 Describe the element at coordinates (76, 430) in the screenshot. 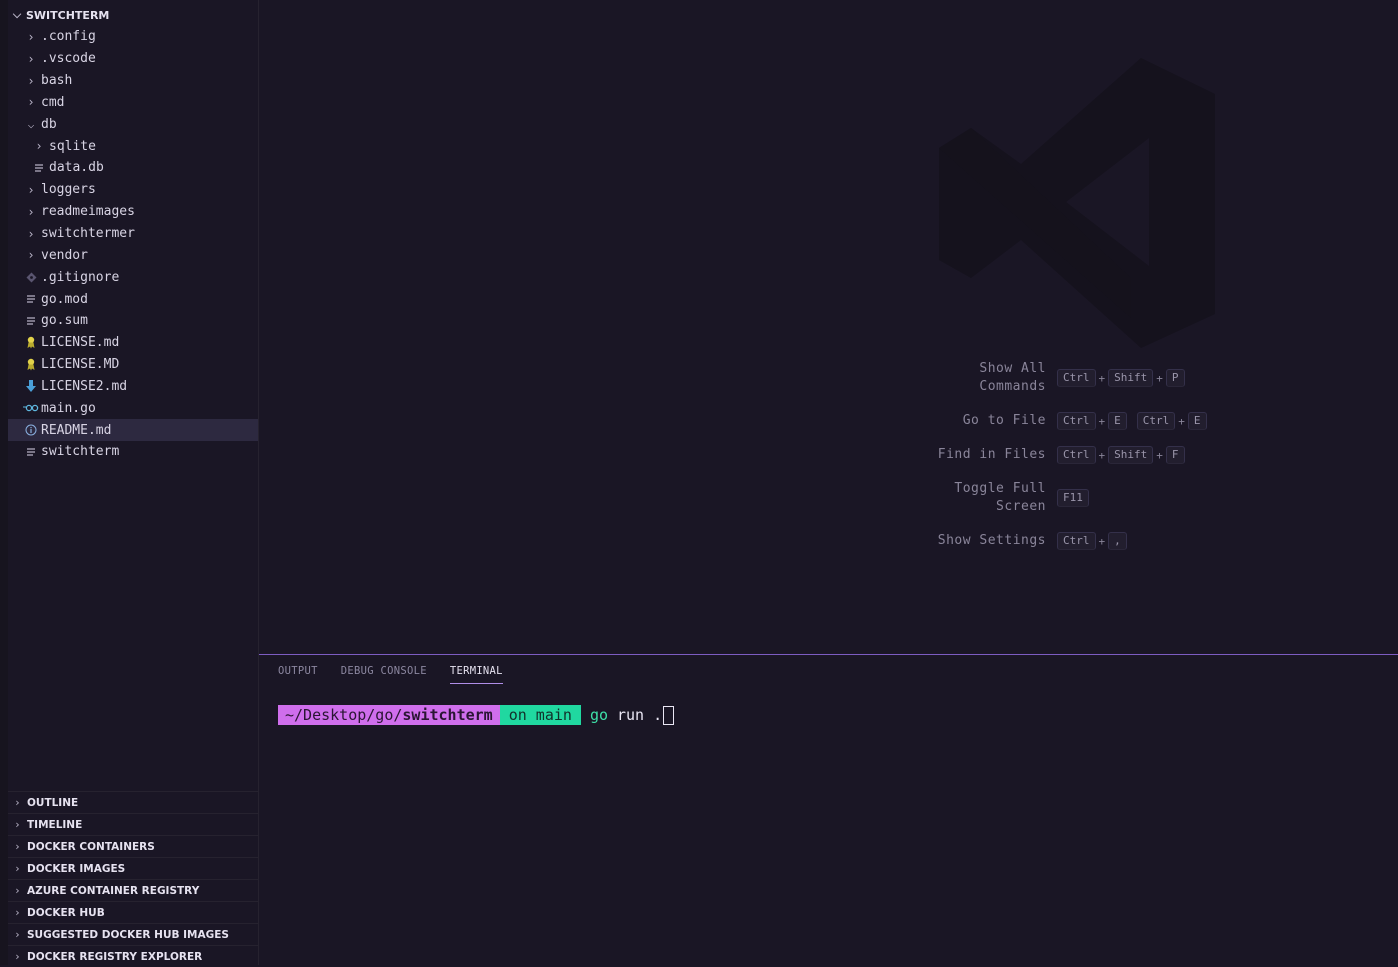

I see `tree-item-label: README.md` at that location.